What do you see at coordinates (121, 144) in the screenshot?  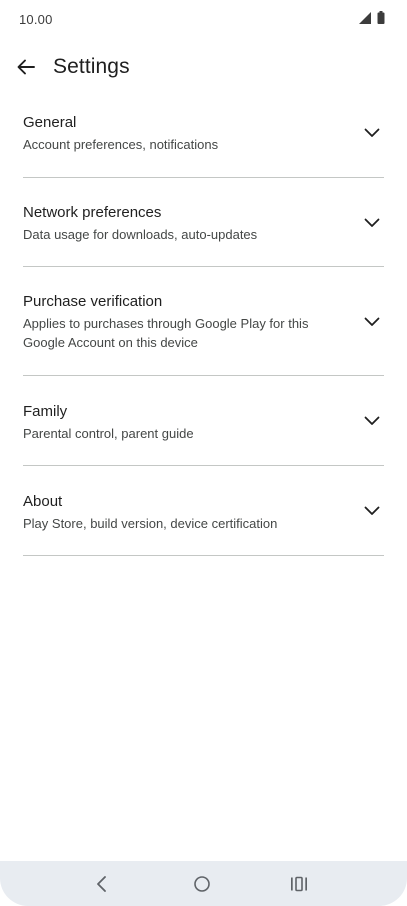 I see `settings-item-subtitle: Account preferences, notifications` at bounding box center [121, 144].